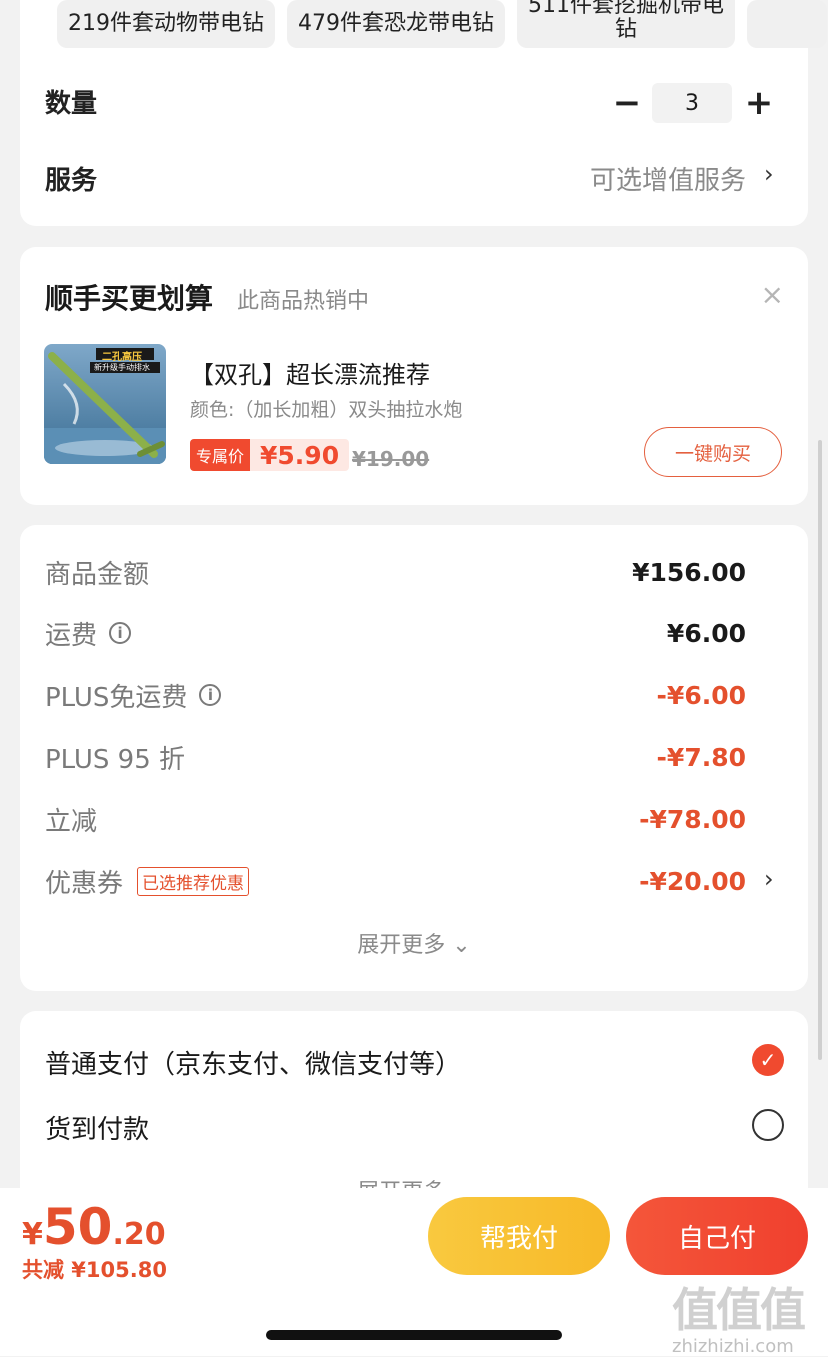 This screenshot has width=828, height=1357. Describe the element at coordinates (739, 1310) in the screenshot. I see `watermark-logo: 值值值` at that location.